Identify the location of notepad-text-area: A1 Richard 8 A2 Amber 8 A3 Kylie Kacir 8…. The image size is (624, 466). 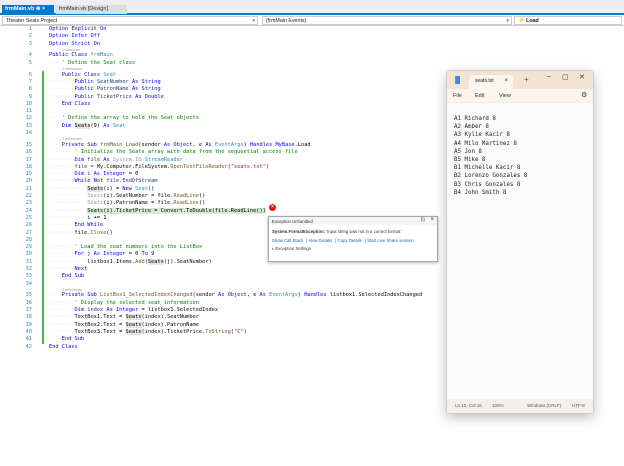
(520, 156).